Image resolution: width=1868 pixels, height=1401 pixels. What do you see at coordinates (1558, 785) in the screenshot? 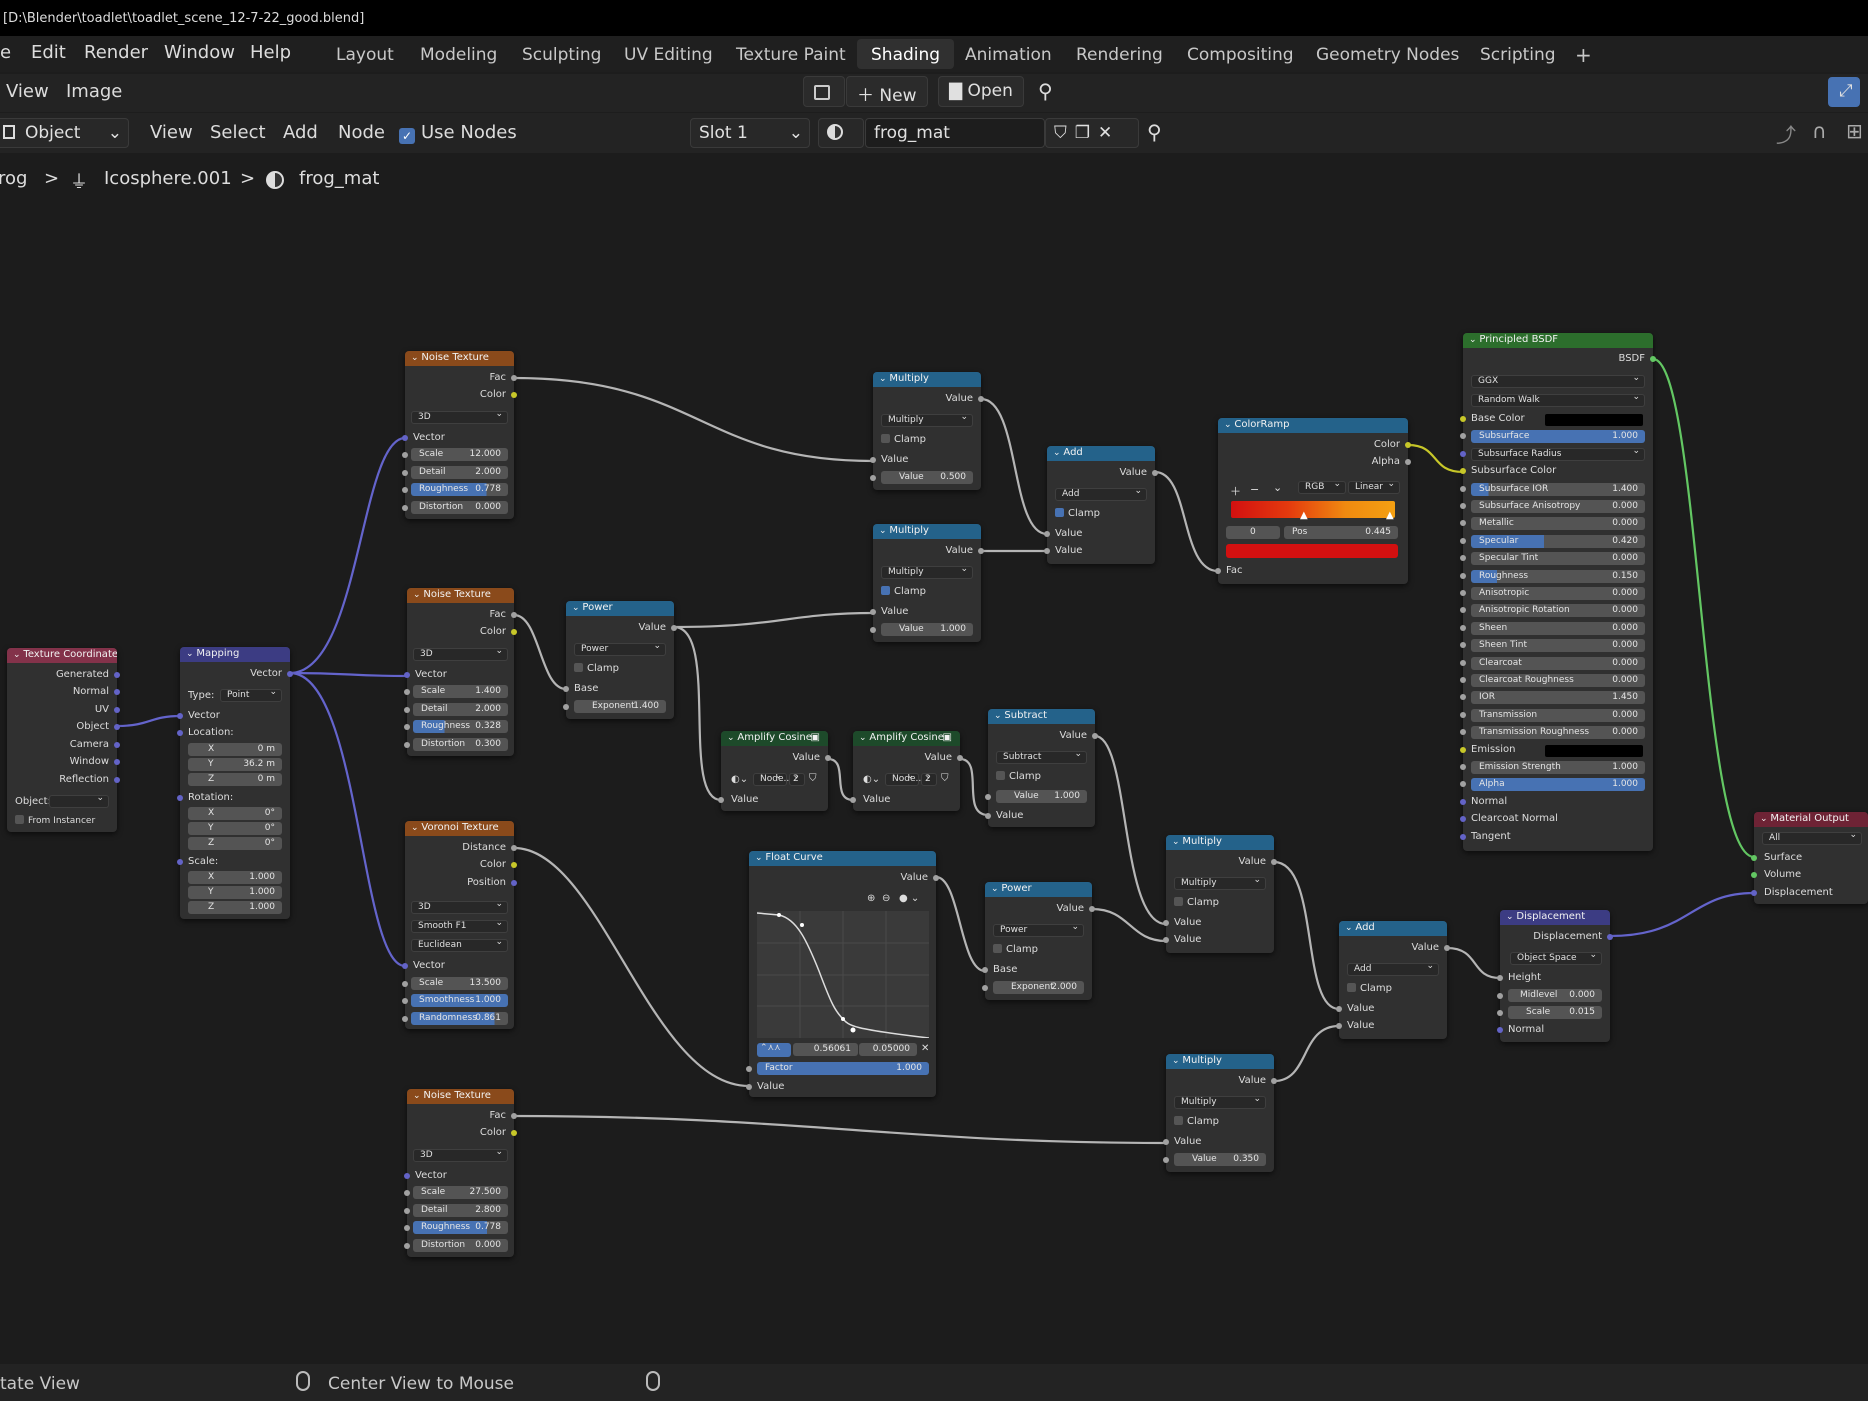
I see `bsdf-input-field: Alpha 1.000` at bounding box center [1558, 785].